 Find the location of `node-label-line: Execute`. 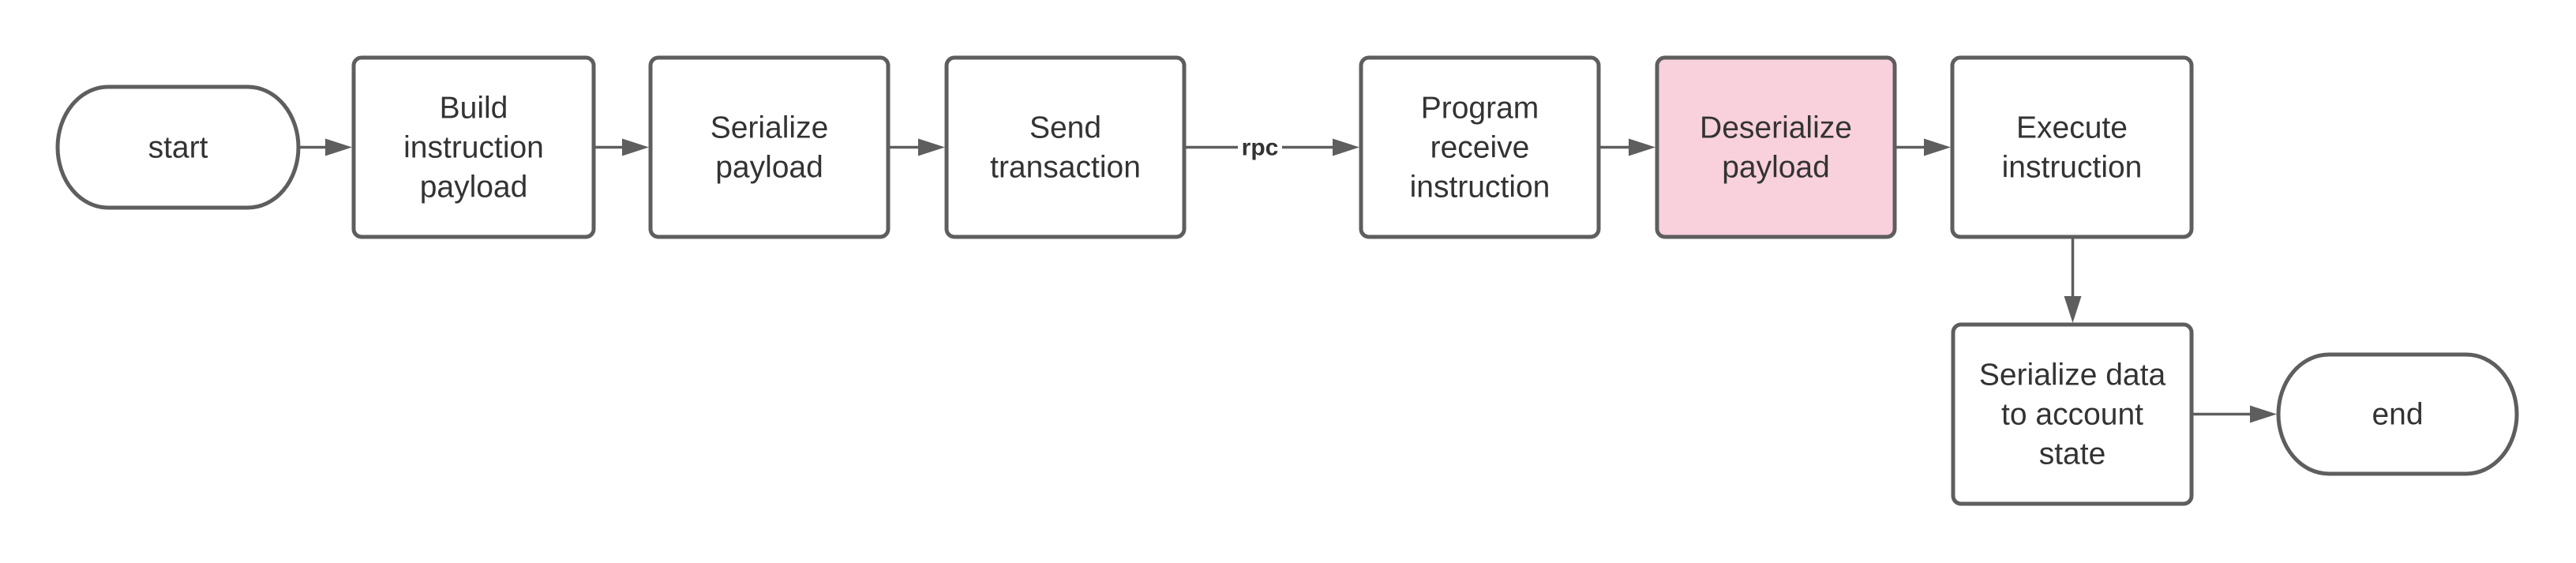

node-label-line: Execute is located at coordinates (2072, 128).